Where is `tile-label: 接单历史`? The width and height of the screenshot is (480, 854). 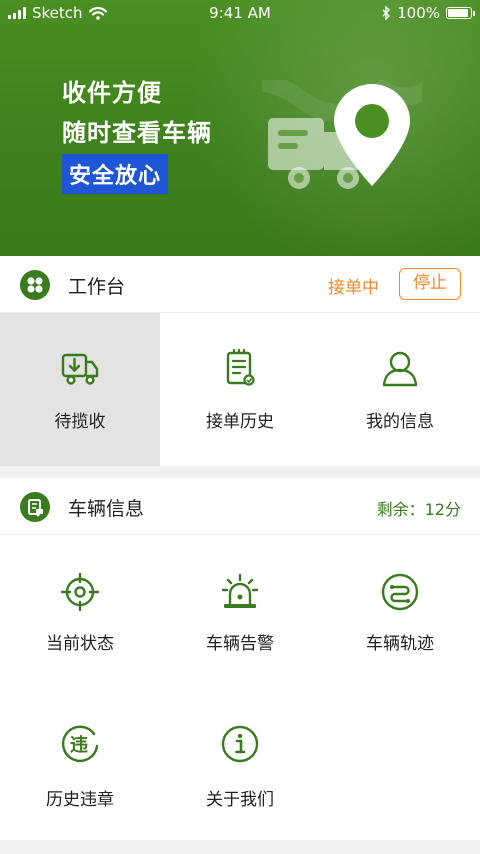 tile-label: 接单历史 is located at coordinates (240, 422).